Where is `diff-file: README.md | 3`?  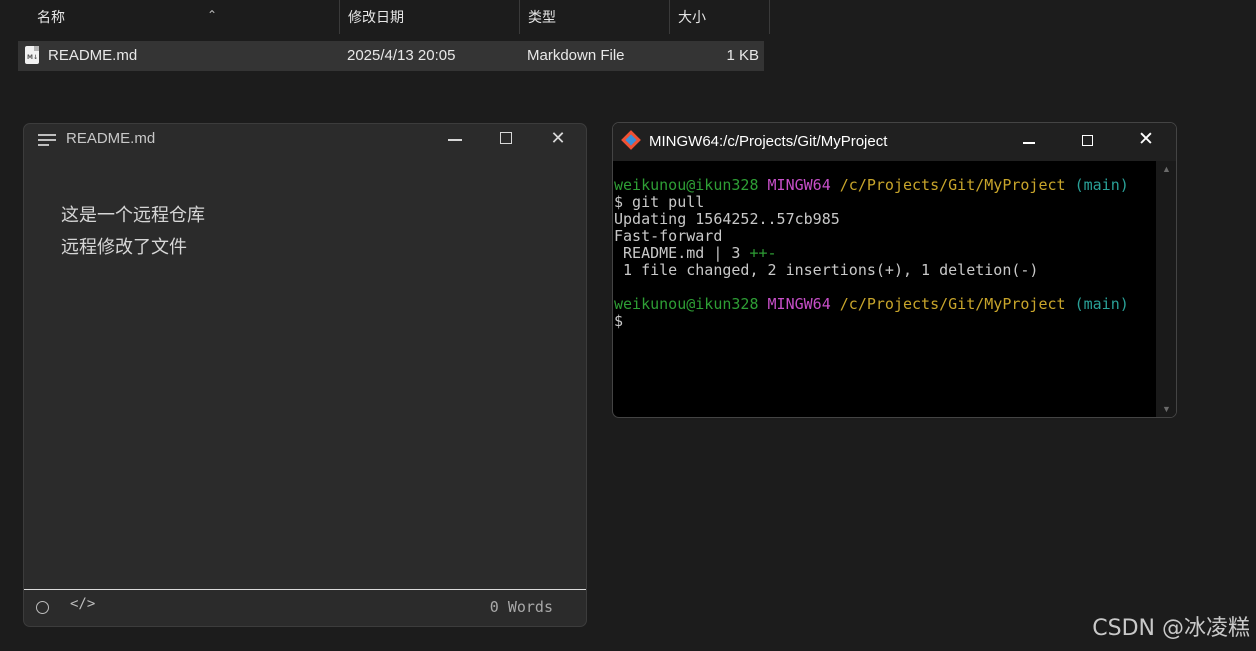 diff-file: README.md | 3 is located at coordinates (682, 253).